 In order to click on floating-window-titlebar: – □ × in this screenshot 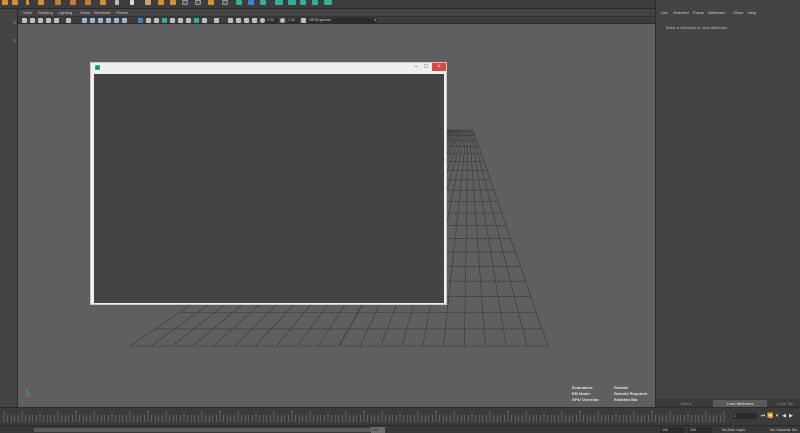, I will do `click(268, 68)`.